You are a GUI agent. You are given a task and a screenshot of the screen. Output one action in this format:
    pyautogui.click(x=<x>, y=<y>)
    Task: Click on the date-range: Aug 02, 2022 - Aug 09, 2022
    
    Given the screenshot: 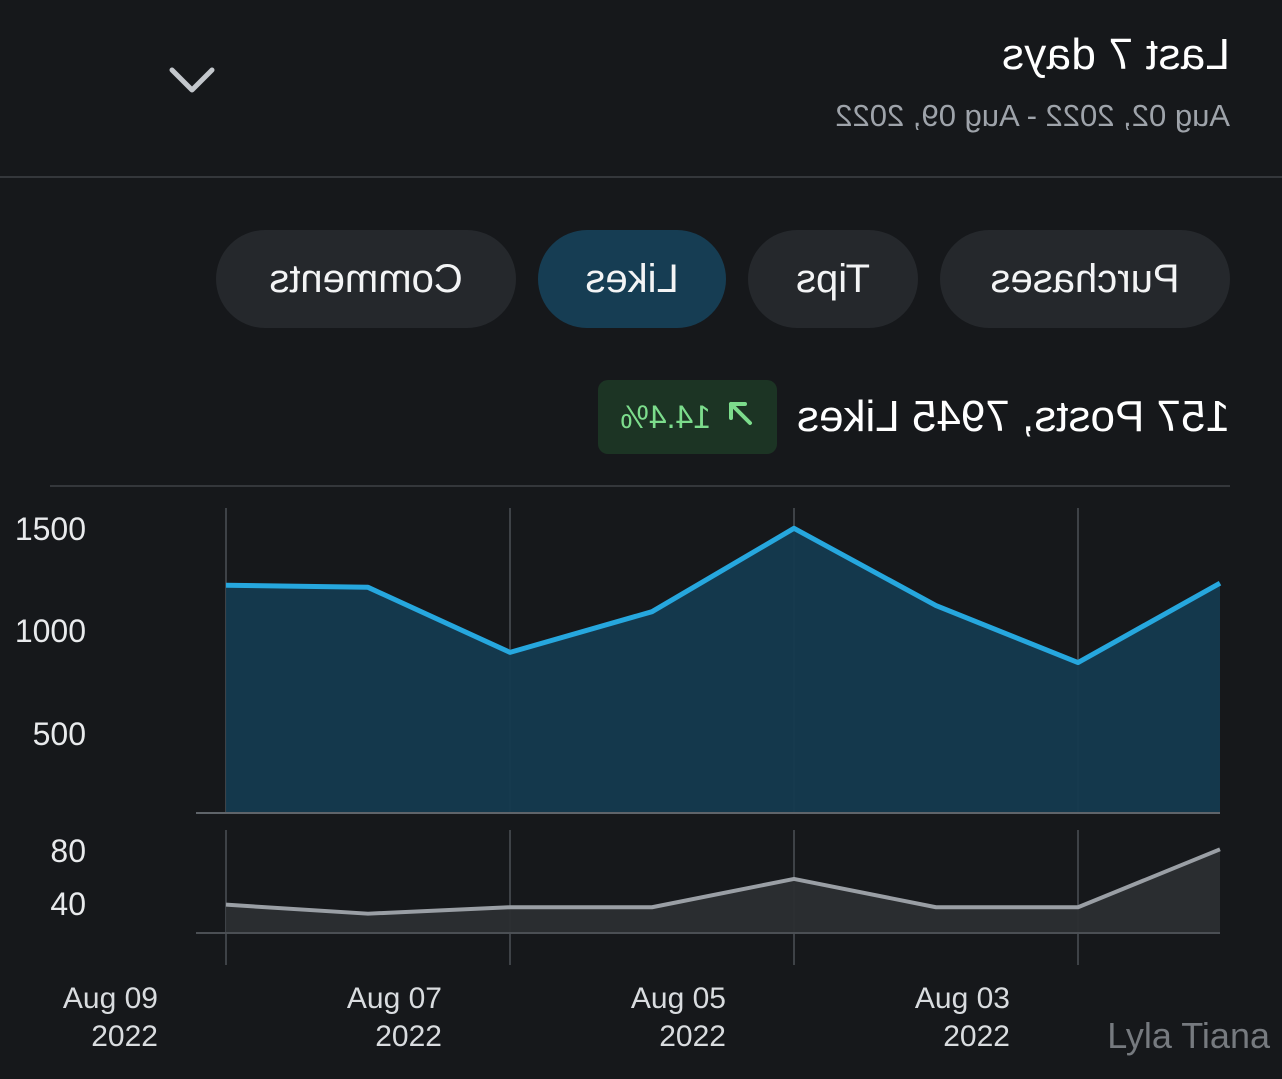 What is the action you would take?
    pyautogui.click(x=1032, y=115)
    